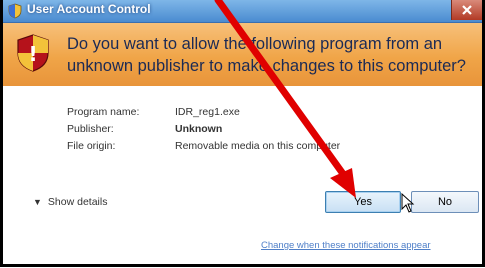  What do you see at coordinates (258, 146) in the screenshot?
I see `file-origin-value: Removable media on this computer` at bounding box center [258, 146].